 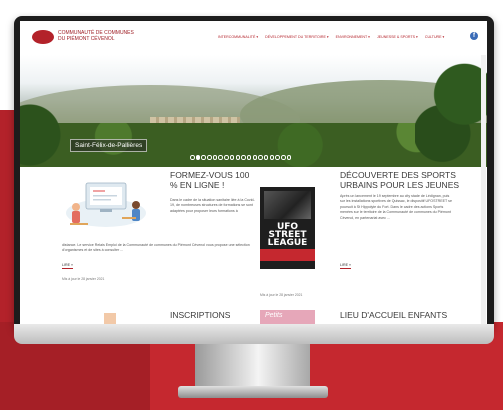 I want to click on article-illustration-online-training, so click(x=106, y=203).